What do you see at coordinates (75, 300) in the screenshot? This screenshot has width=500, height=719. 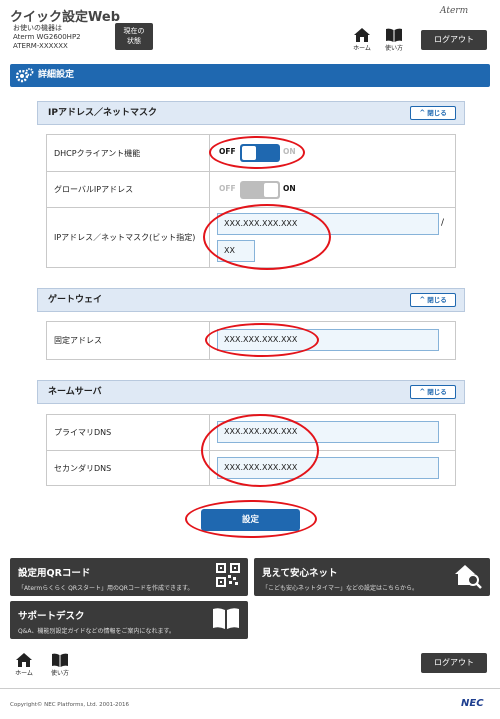 I see `gateway-panel-title: ゲートウェイ` at bounding box center [75, 300].